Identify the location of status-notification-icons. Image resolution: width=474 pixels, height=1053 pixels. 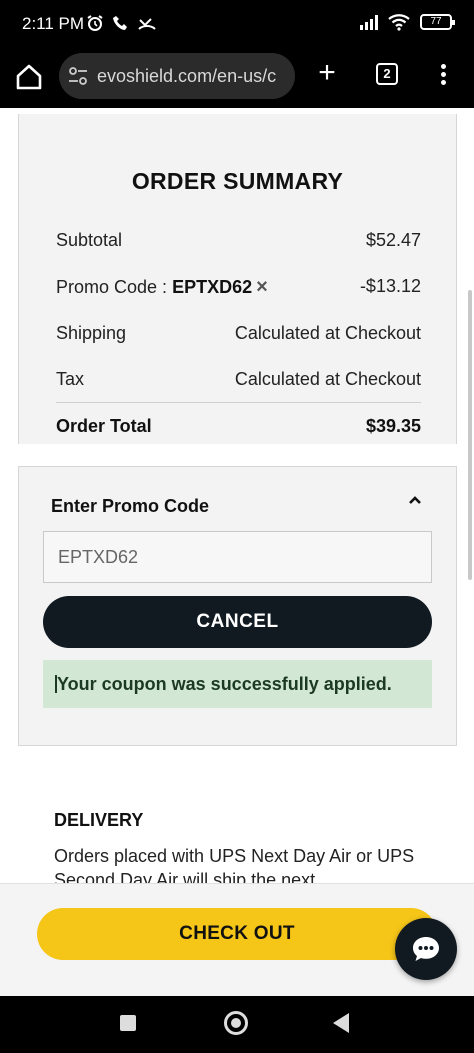
(121, 23).